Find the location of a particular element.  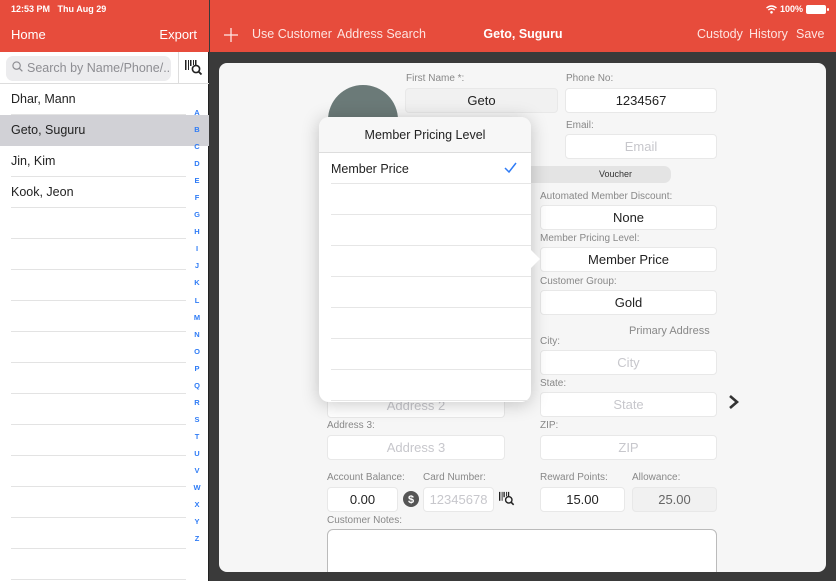

index-letter: K is located at coordinates (197, 286).